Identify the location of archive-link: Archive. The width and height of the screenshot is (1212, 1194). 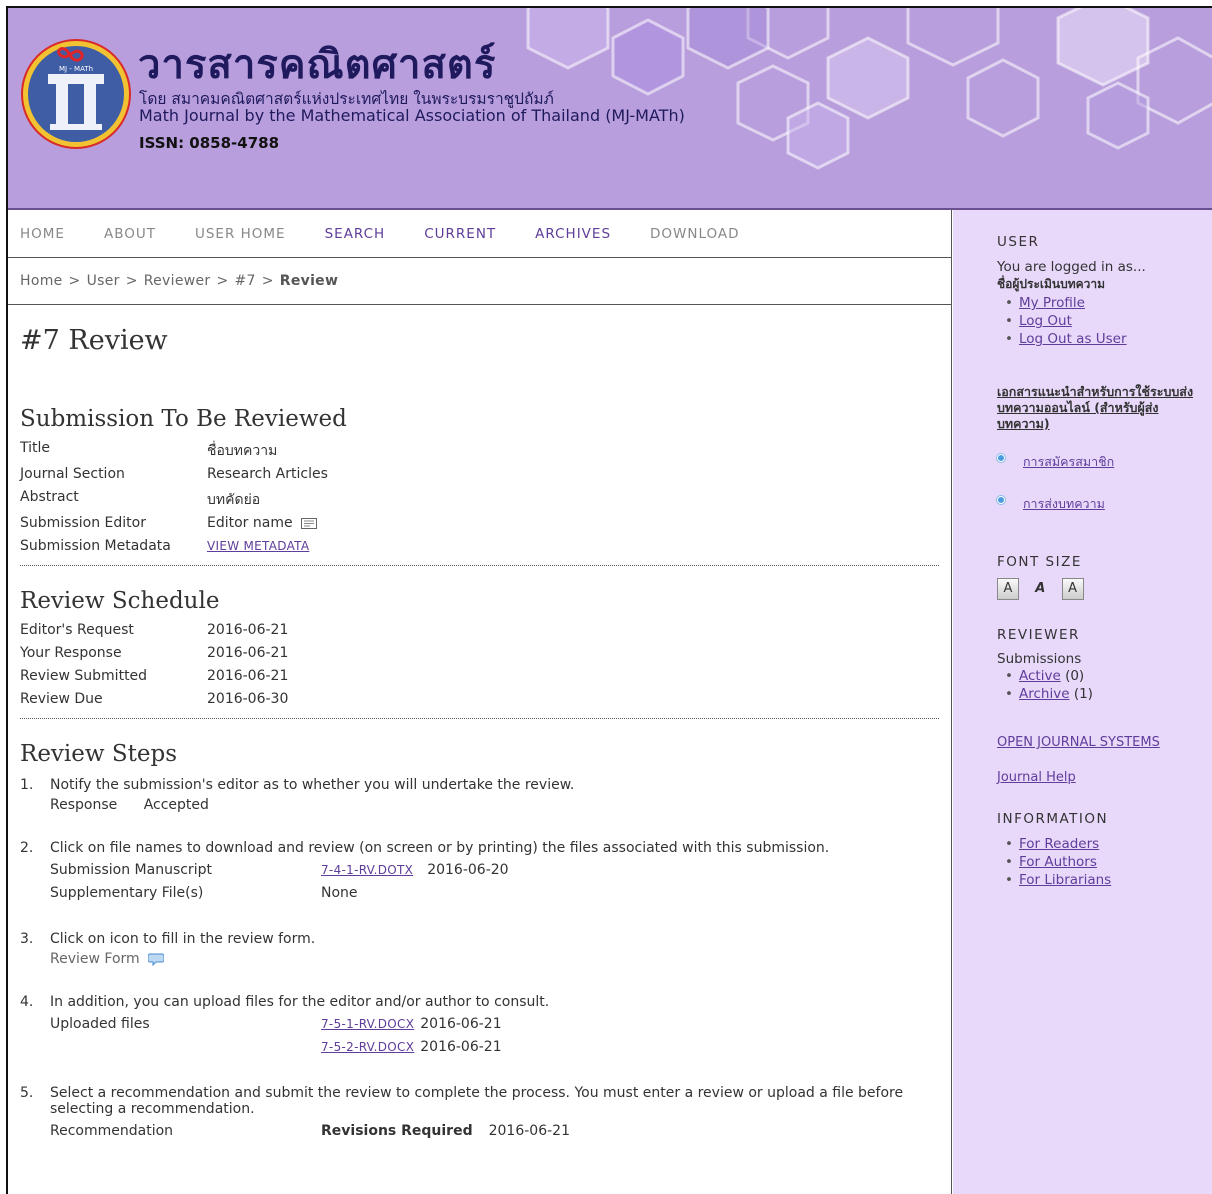
(1044, 694).